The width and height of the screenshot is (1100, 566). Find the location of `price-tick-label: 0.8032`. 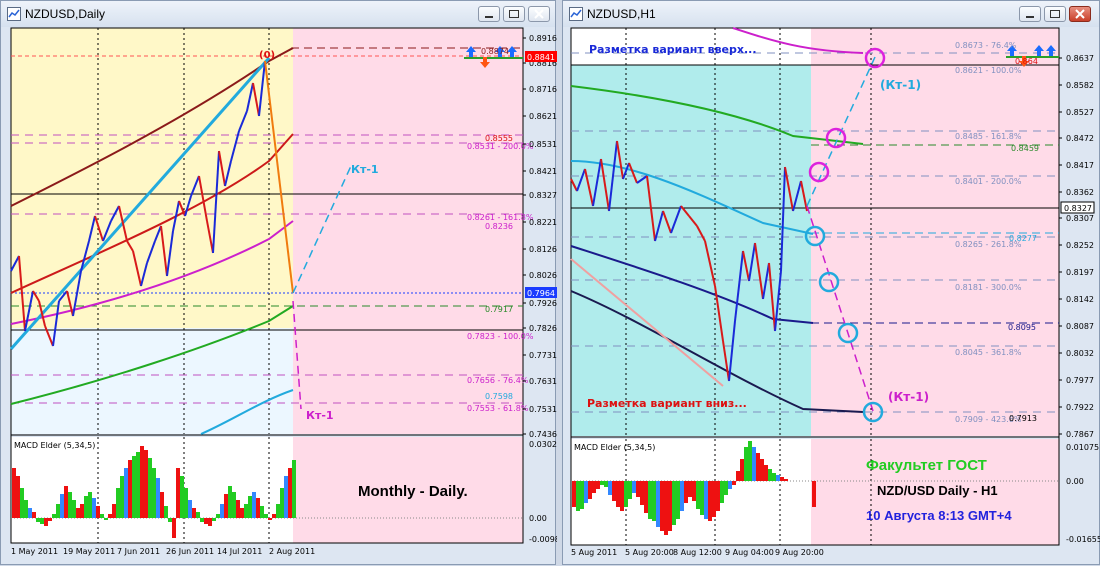

price-tick-label: 0.8032 is located at coordinates (1080, 353).